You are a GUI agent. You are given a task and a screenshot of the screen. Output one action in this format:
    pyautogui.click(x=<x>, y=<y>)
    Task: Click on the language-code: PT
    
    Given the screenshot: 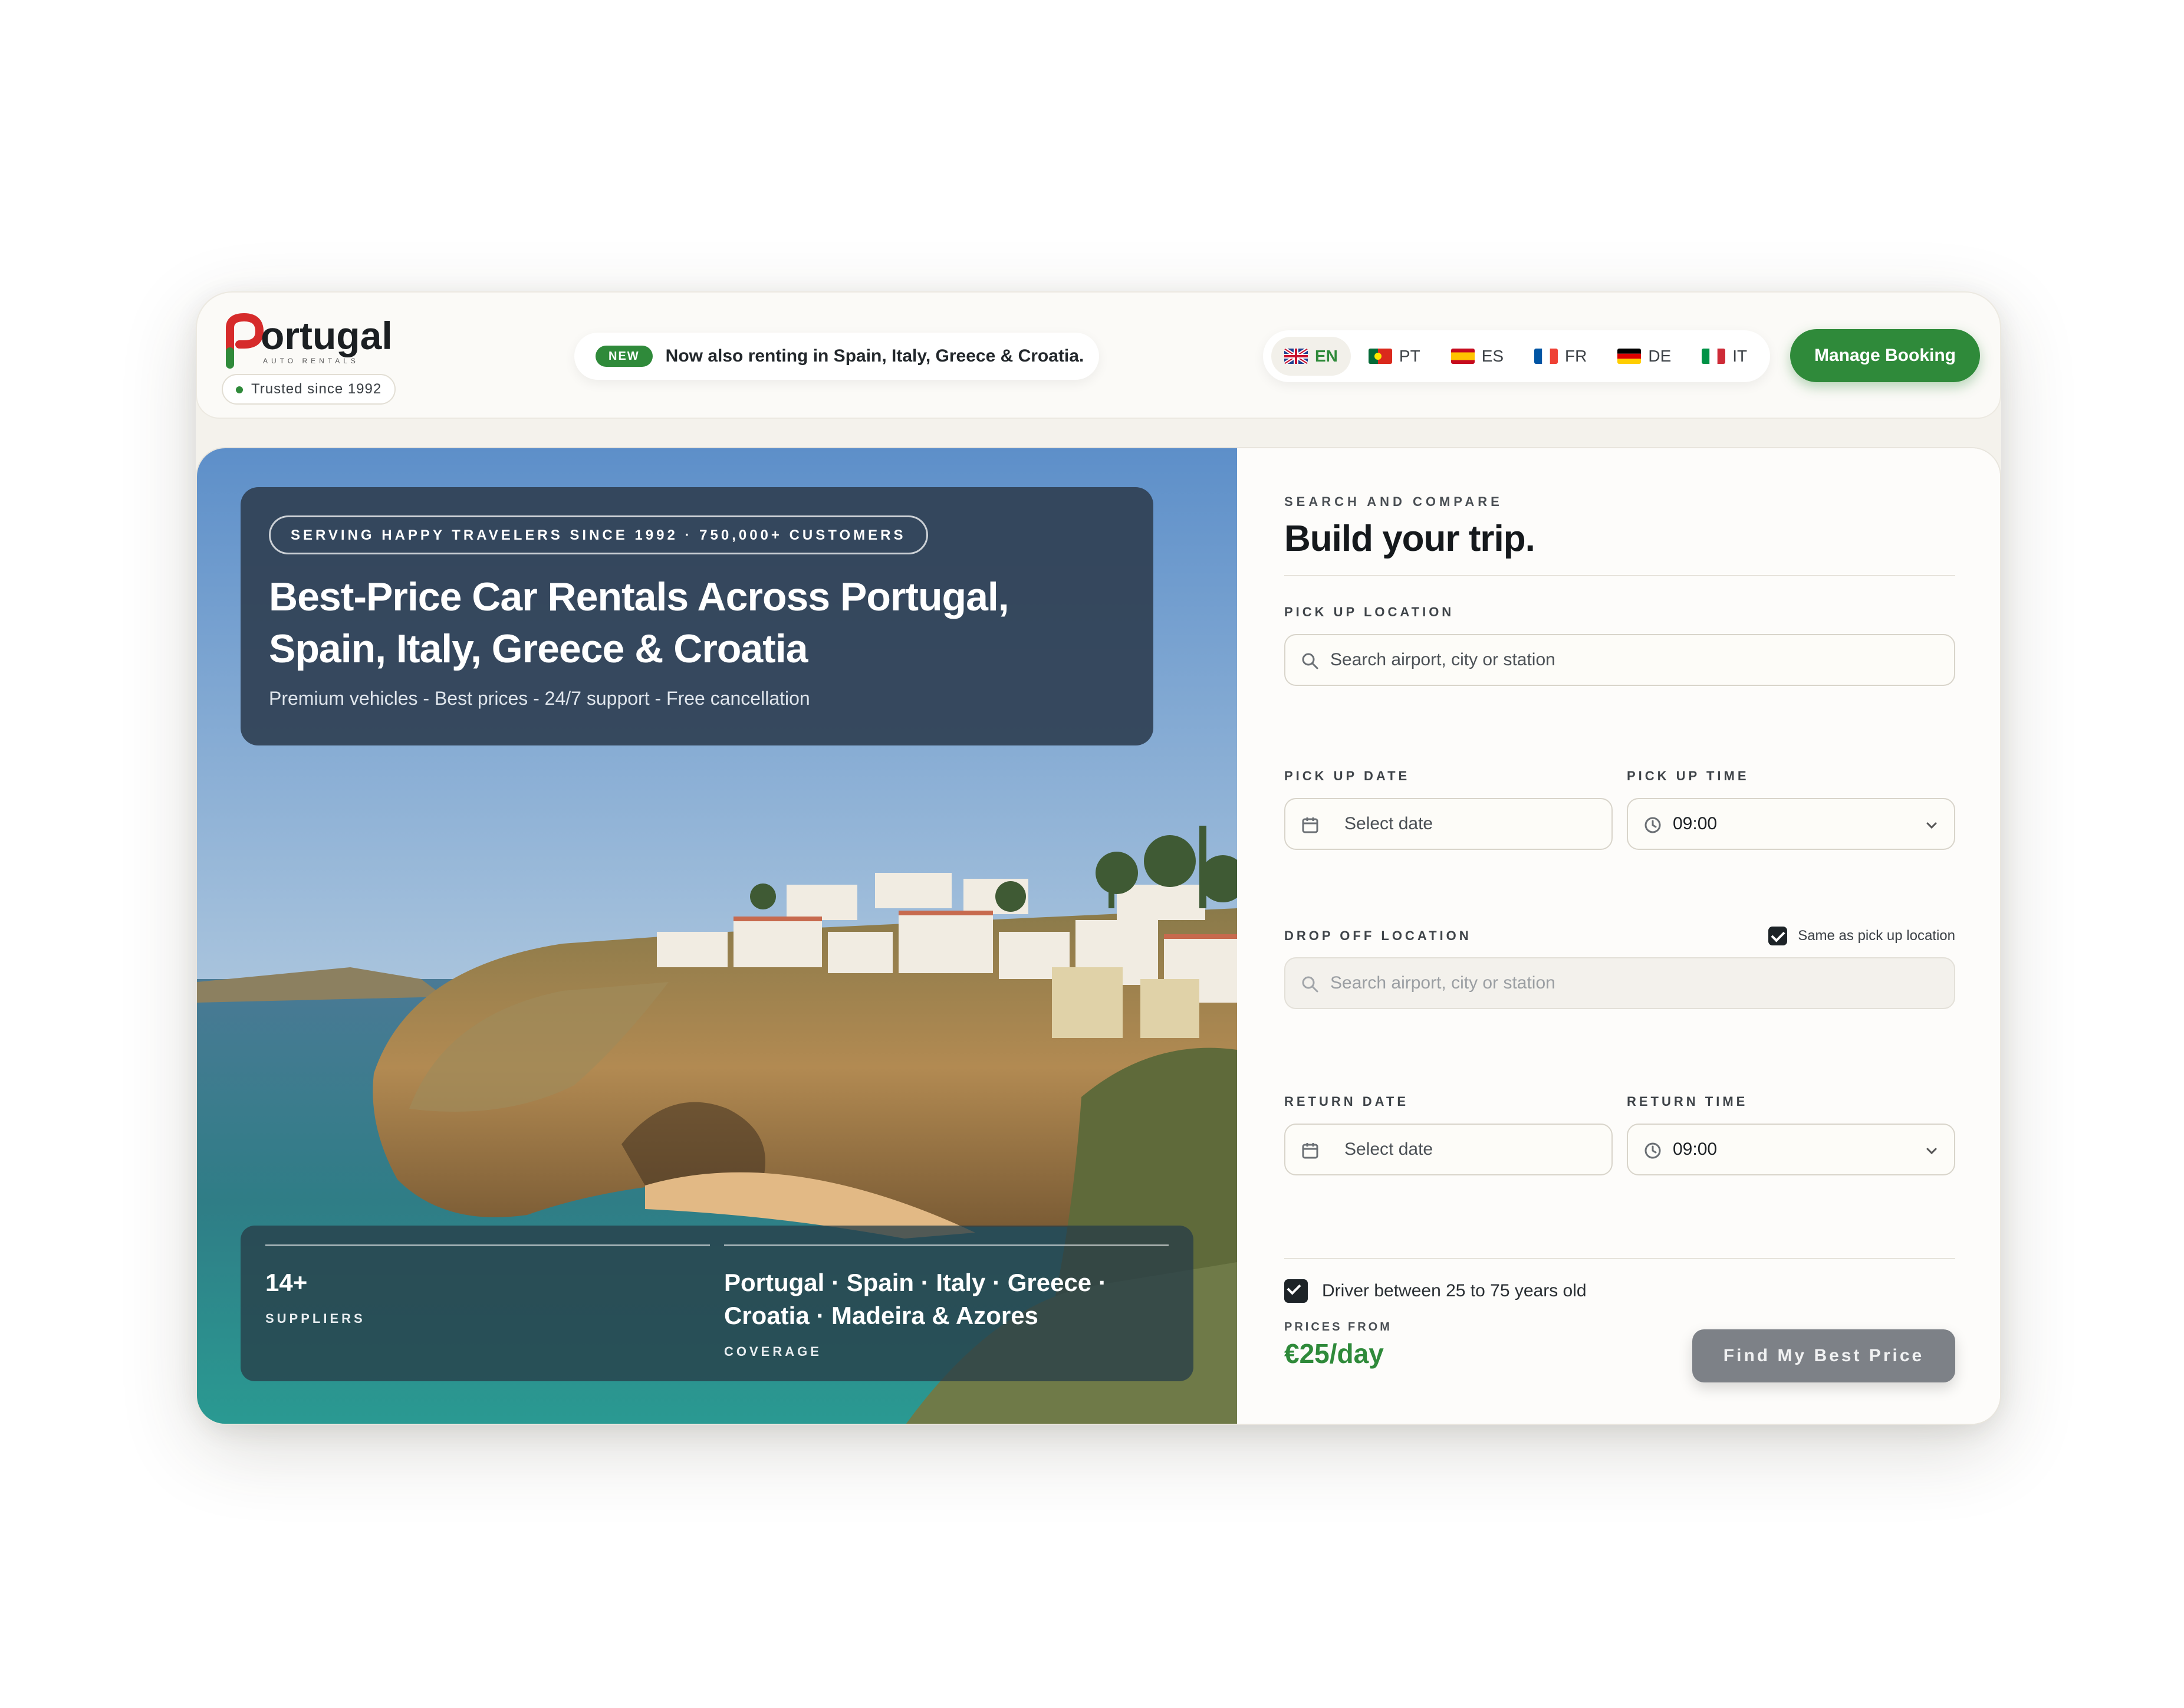 What is the action you would take?
    pyautogui.click(x=1409, y=356)
    